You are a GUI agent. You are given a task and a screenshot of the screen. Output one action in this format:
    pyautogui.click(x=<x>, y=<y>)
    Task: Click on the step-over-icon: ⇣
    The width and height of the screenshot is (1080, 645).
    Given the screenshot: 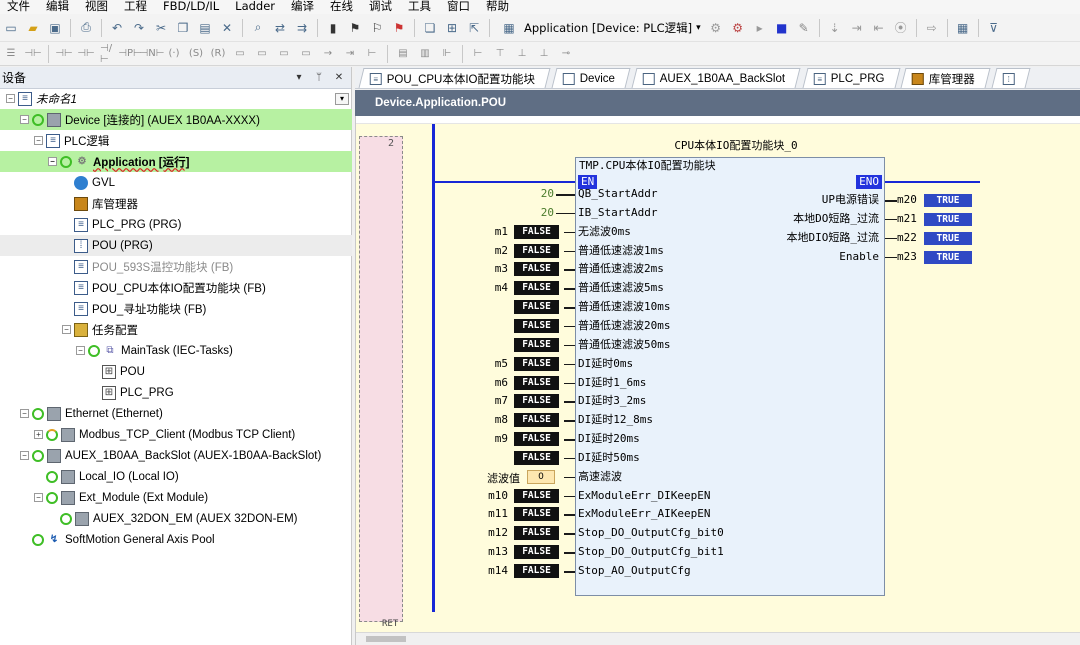 What is the action you would take?
    pyautogui.click(x=835, y=28)
    